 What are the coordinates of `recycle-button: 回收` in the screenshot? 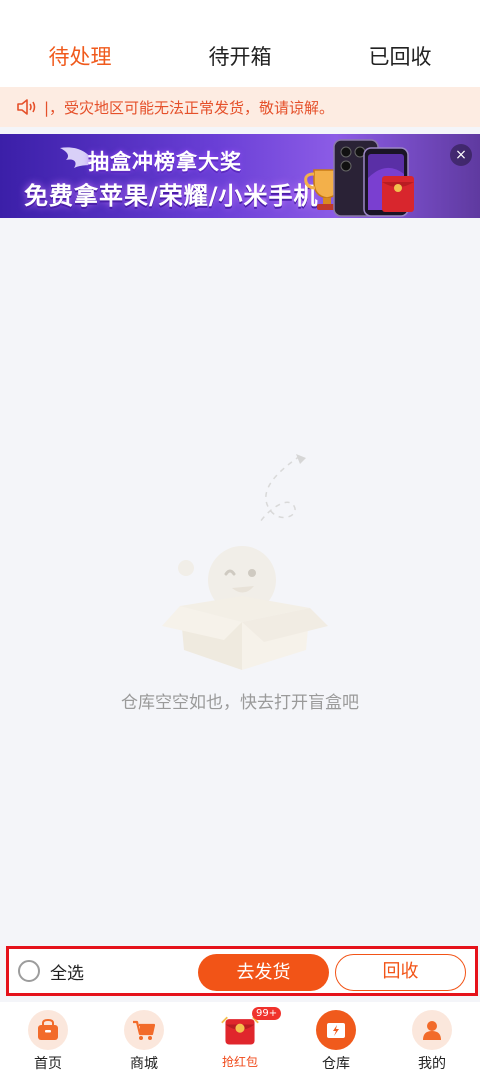 It's located at (400, 972).